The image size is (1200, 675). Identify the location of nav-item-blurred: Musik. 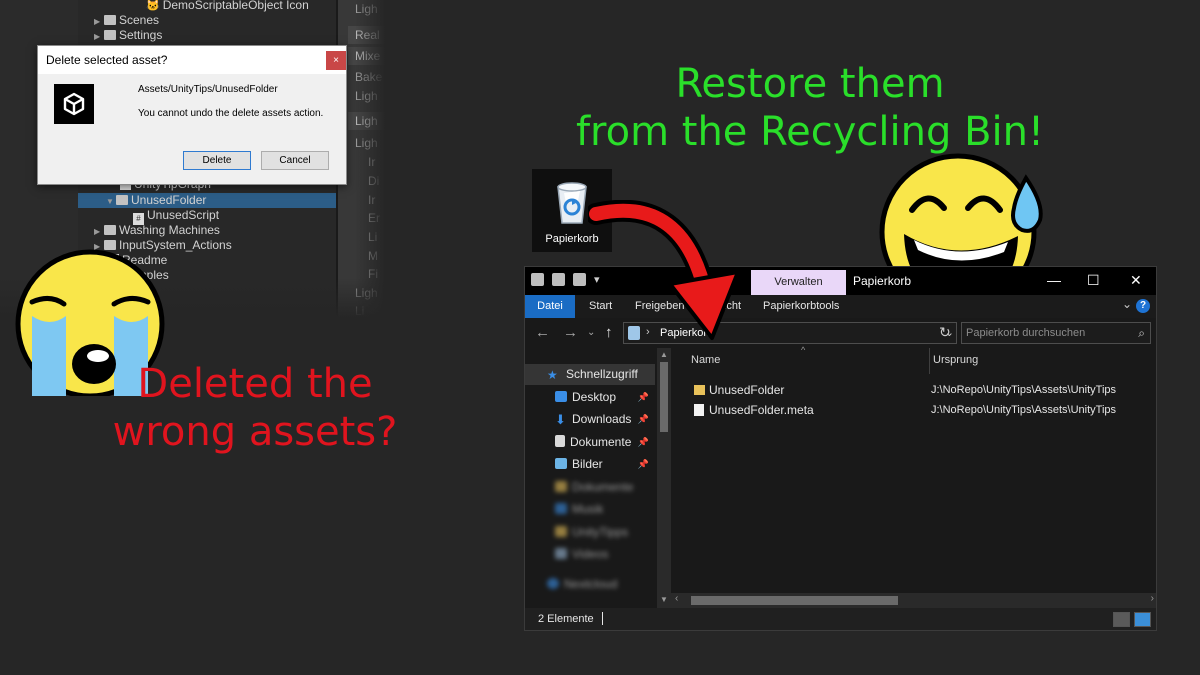
(590, 509).